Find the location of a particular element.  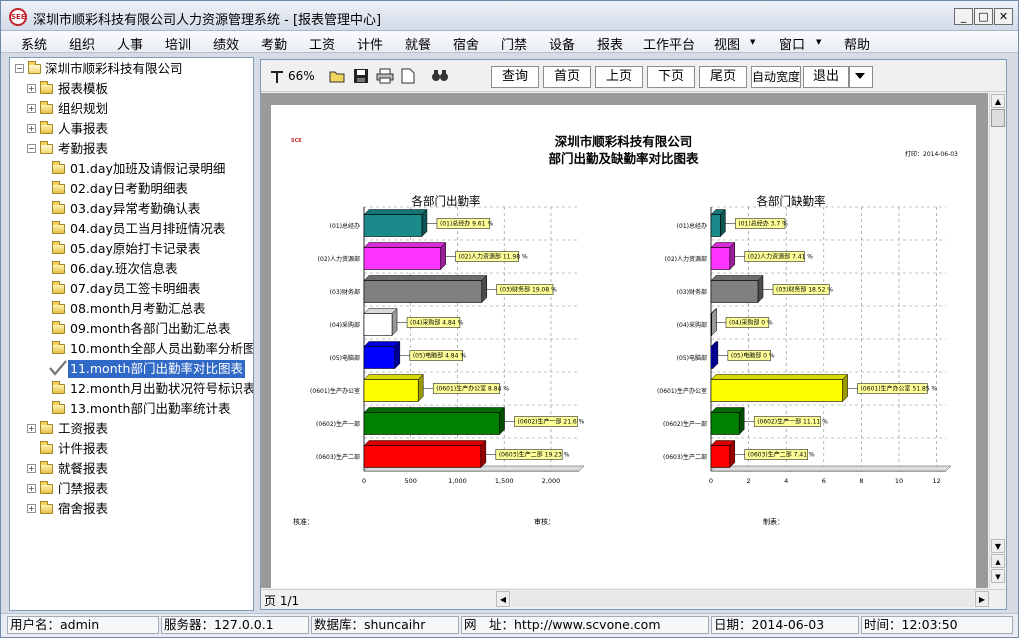

menu-attendance: 考勤 is located at coordinates (274, 43).